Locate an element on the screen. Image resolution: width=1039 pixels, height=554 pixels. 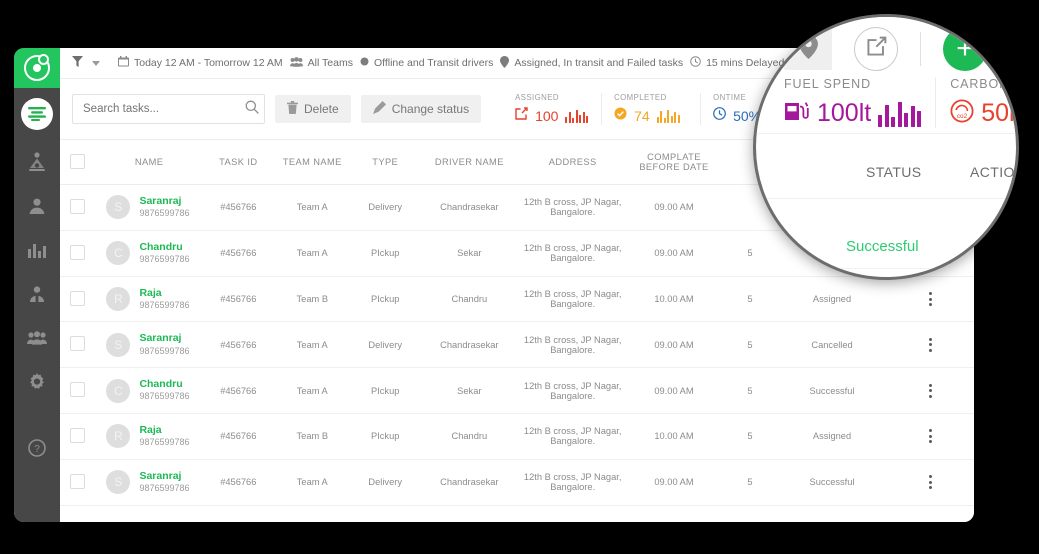
header-driver-name: DRIVER NAME is located at coordinates (469, 162).